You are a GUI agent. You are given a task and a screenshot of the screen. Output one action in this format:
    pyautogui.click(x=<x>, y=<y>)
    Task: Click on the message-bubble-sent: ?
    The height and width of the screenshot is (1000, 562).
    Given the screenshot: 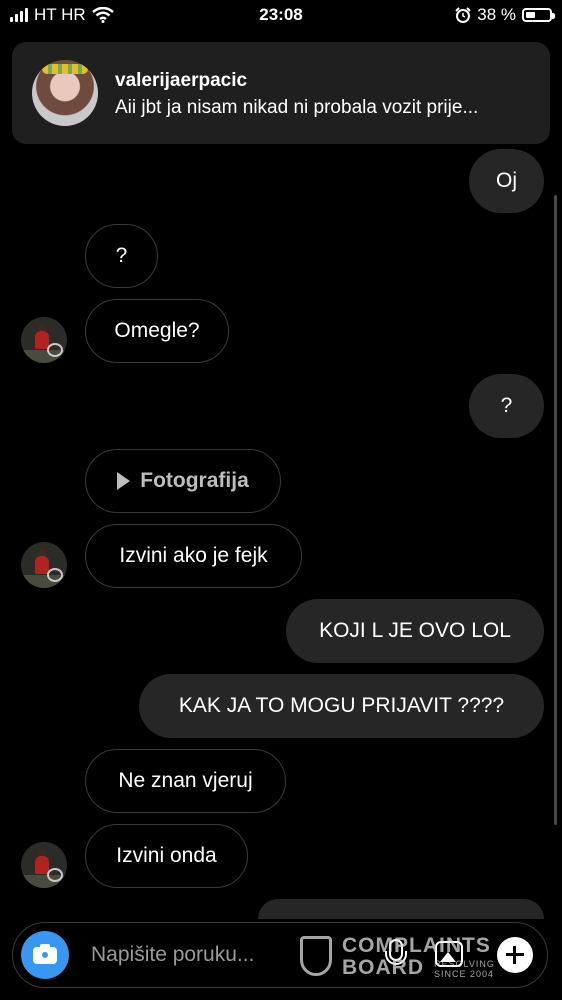 What is the action you would take?
    pyautogui.click(x=506, y=406)
    